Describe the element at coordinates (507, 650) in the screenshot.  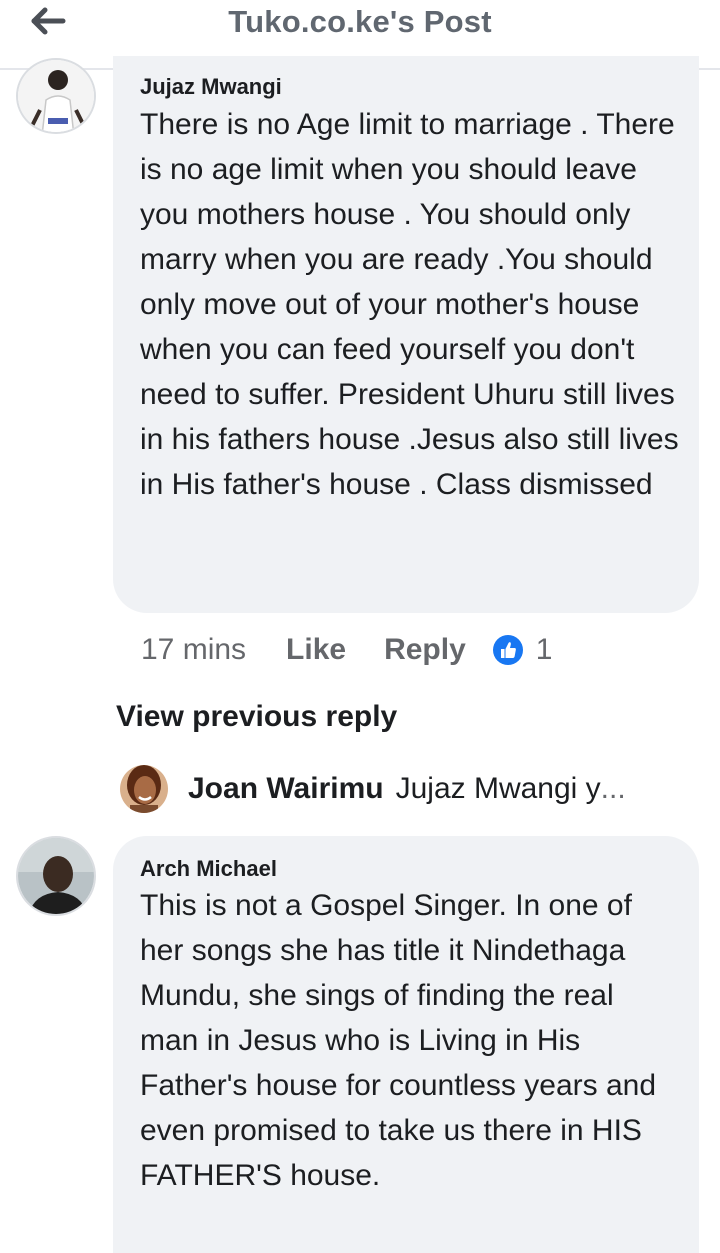
I see `thumbs-up-icon` at that location.